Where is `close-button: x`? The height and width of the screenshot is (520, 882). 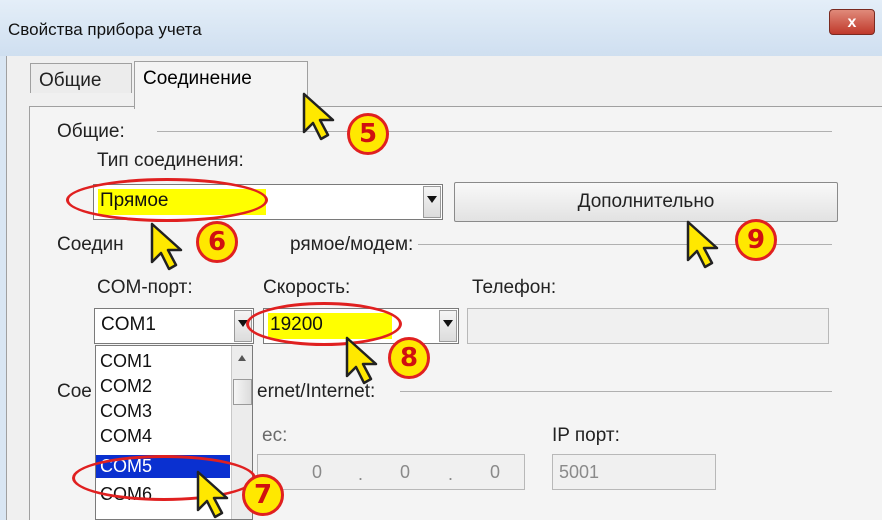 close-button: x is located at coordinates (852, 22).